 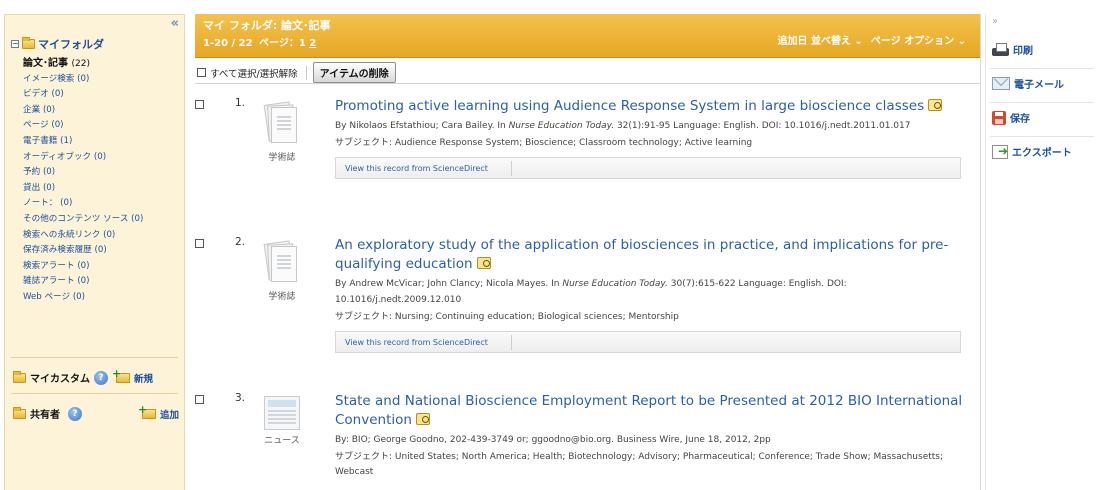 What do you see at coordinates (83, 80) in the screenshot?
I see `category-image-search: イメージ検索 (0)` at bounding box center [83, 80].